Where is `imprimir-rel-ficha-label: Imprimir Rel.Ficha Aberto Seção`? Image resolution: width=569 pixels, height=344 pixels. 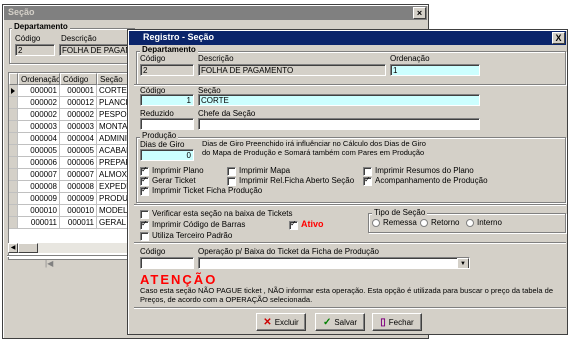 imprimir-rel-ficha-label: Imprimir Rel.Ficha Aberto Seção is located at coordinates (296, 180).